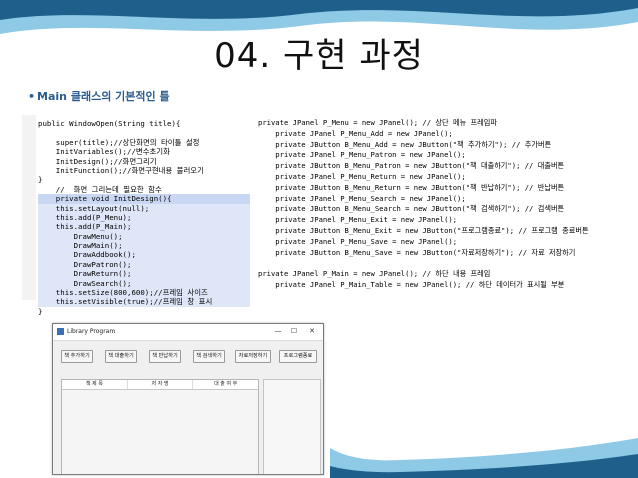 The image size is (638, 478). I want to click on maximize-icon: ☐, so click(294, 331).